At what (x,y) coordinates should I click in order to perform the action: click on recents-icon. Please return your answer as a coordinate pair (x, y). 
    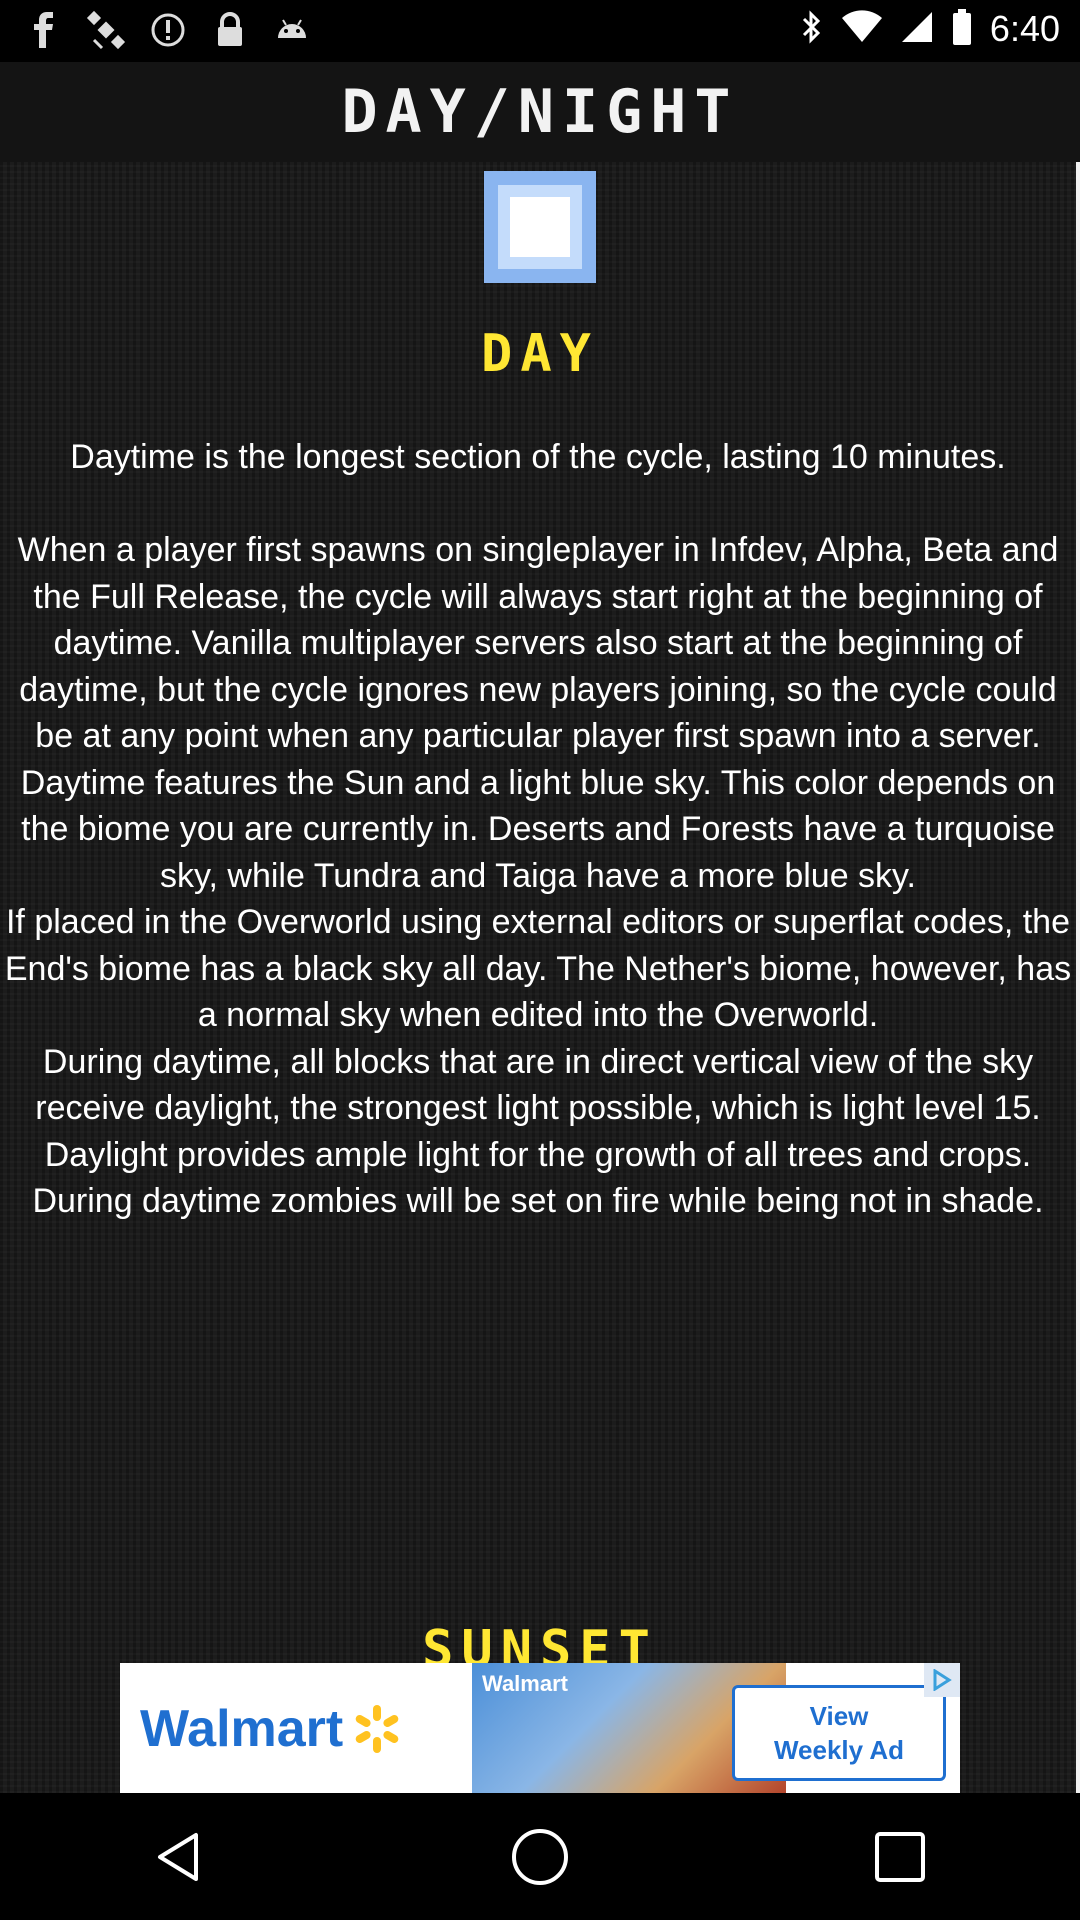
    Looking at the image, I should click on (900, 1857).